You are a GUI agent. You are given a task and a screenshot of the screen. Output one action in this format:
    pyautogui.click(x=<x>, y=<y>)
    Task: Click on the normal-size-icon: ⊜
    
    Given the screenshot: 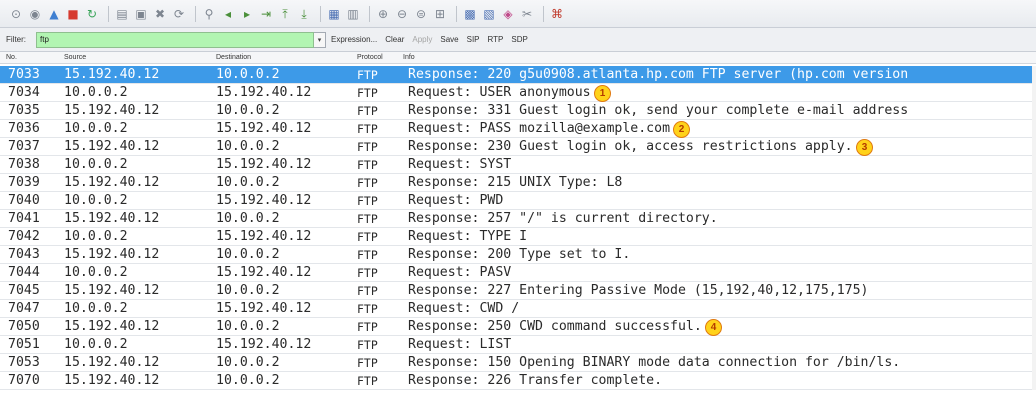 What is the action you would take?
    pyautogui.click(x=421, y=14)
    